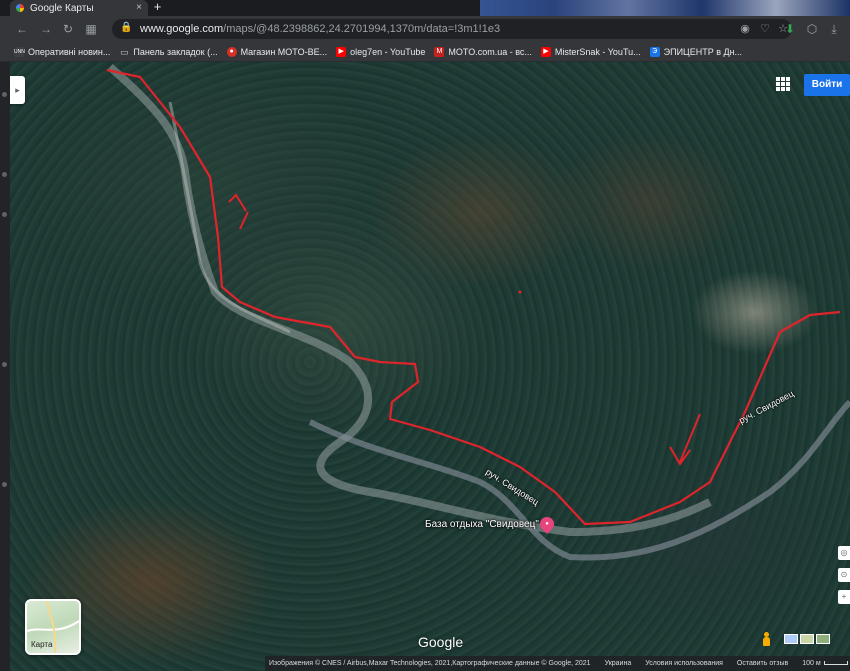 The height and width of the screenshot is (671, 850). I want to click on compass-icon: ◎, so click(844, 553).